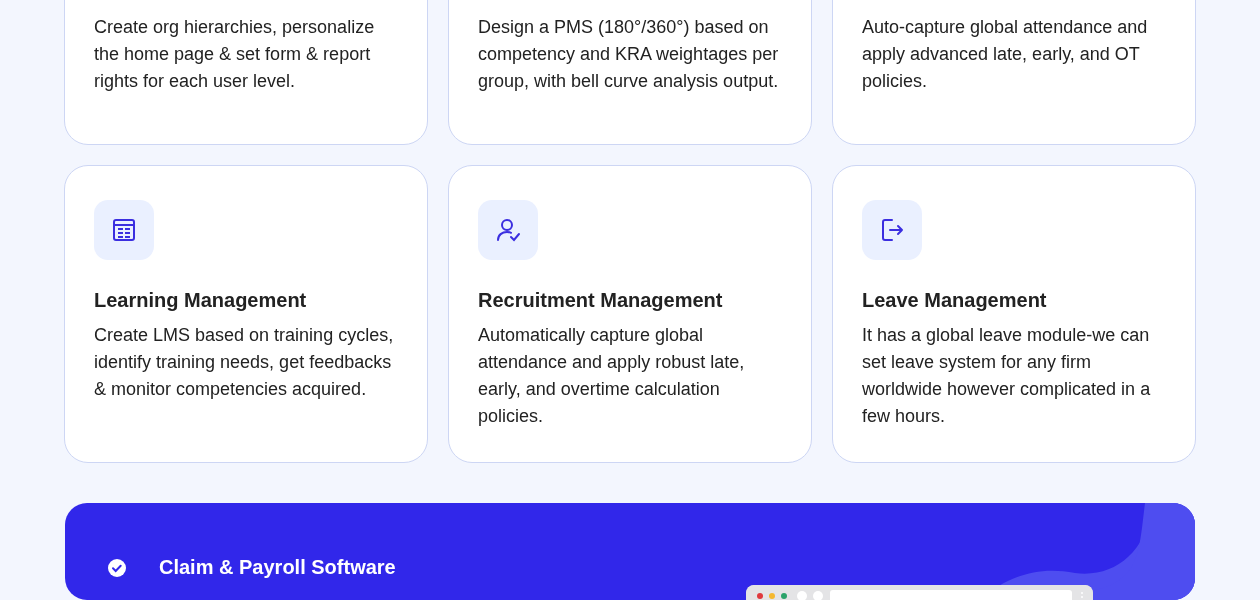  Describe the element at coordinates (1007, 376) in the screenshot. I see `card-description: It has a global leave module-we can set leave system for any firm worldwide however complicated in a few hours.` at that location.